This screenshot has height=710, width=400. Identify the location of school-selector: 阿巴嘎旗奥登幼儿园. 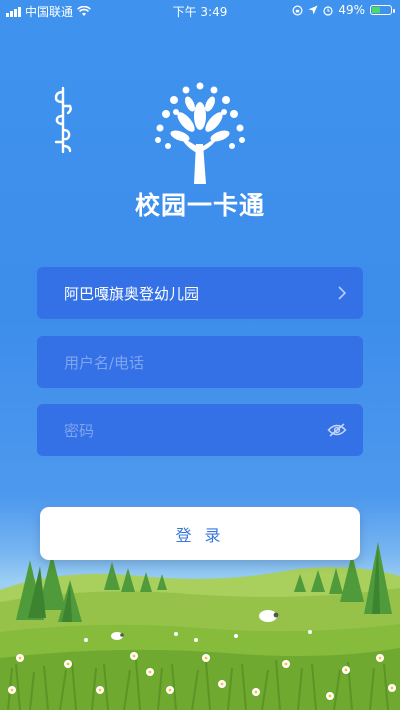
(200, 293).